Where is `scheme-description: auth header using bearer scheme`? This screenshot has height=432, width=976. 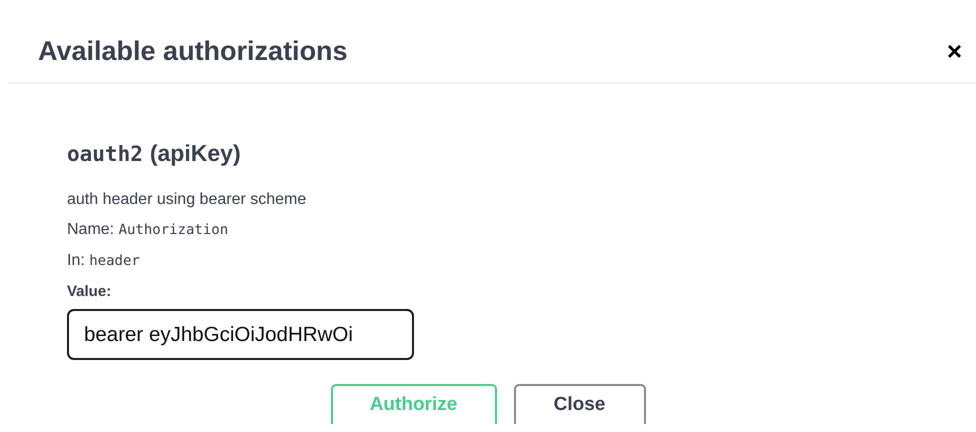
scheme-description: auth header using bearer scheme is located at coordinates (187, 200).